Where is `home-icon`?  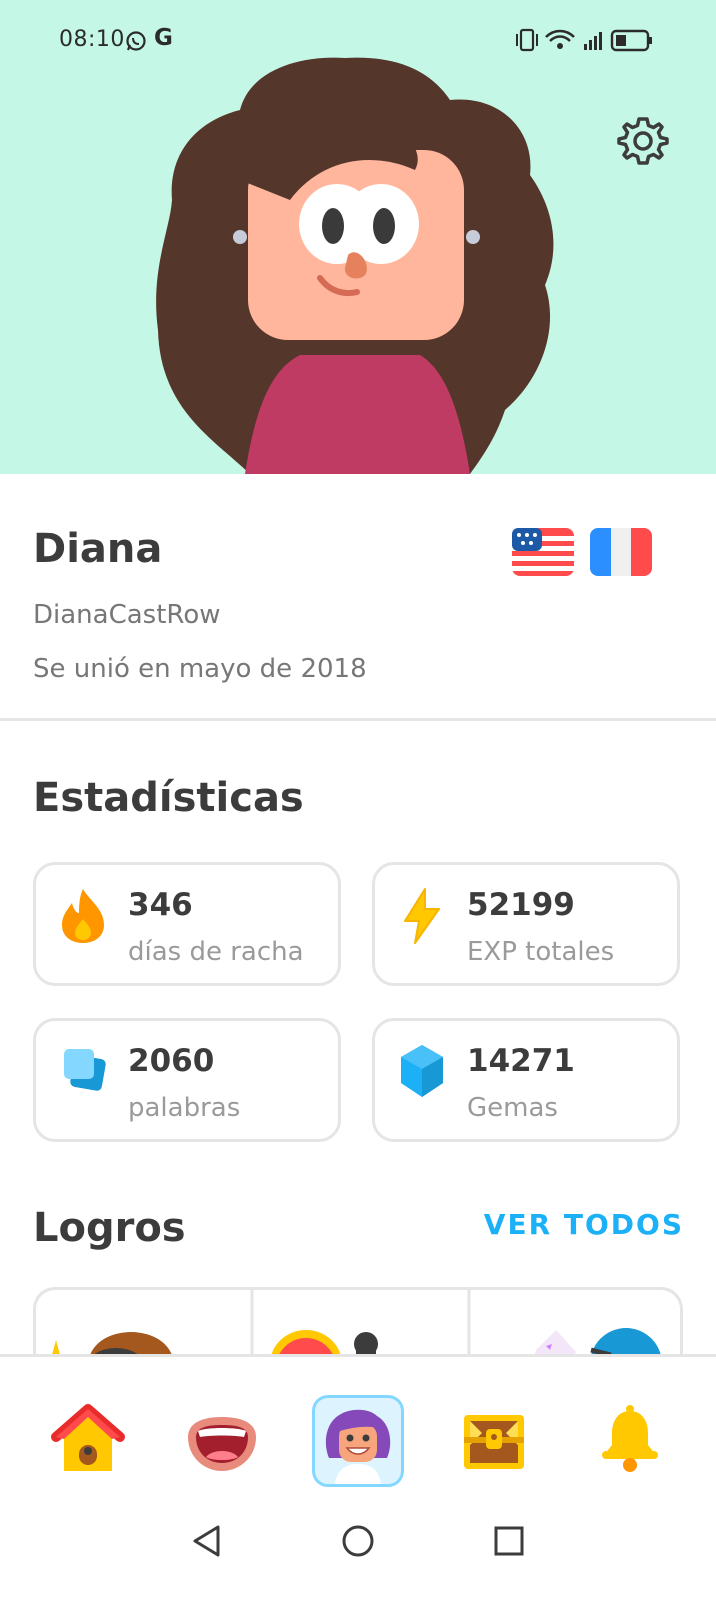
home-icon is located at coordinates (88, 1441).